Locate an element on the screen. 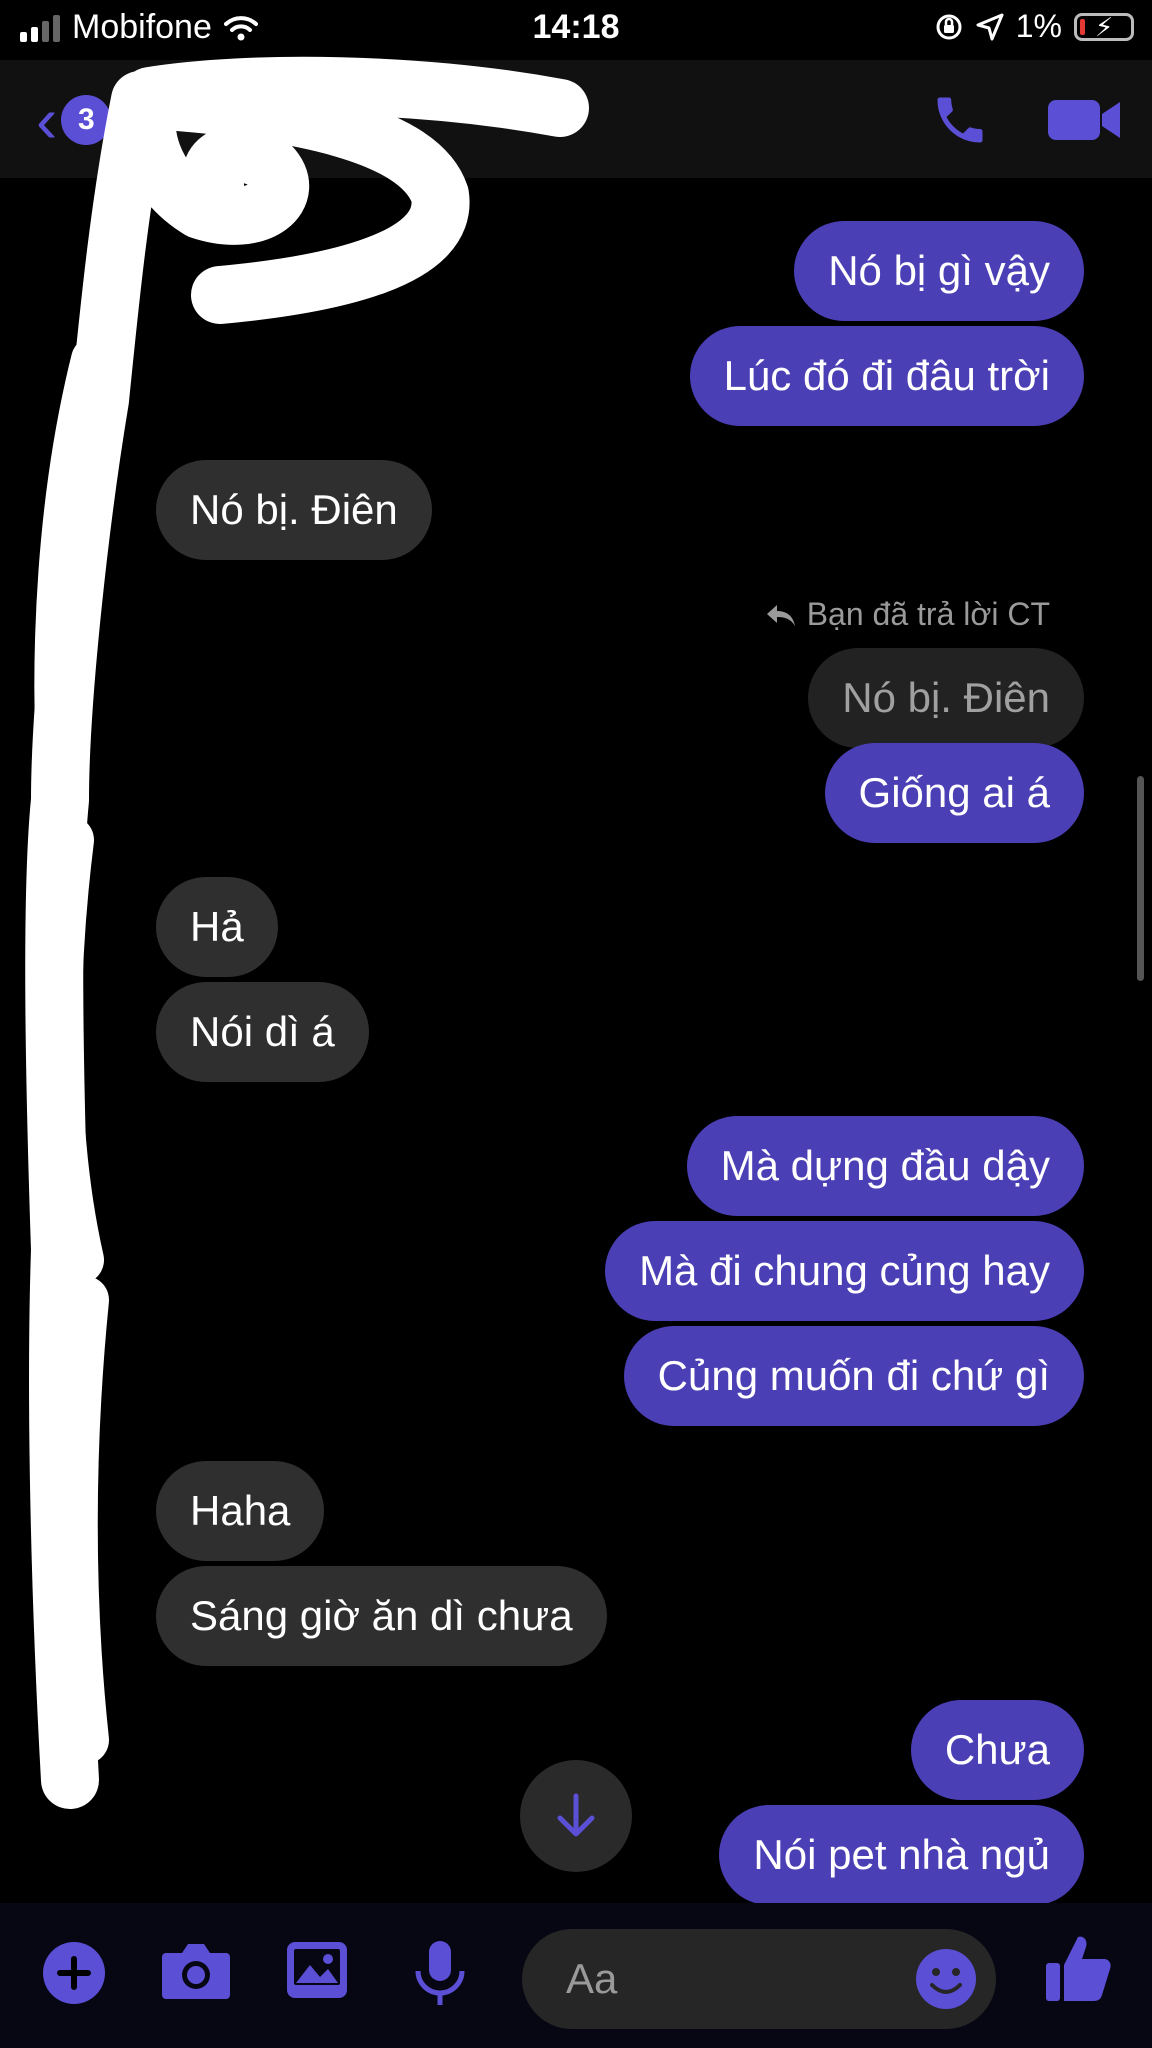 This screenshot has height=2048, width=1152. camera-icon is located at coordinates (196, 1971).